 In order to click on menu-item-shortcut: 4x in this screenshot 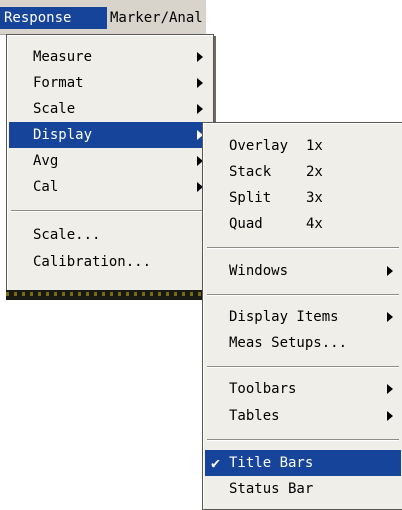, I will do `click(314, 224)`.